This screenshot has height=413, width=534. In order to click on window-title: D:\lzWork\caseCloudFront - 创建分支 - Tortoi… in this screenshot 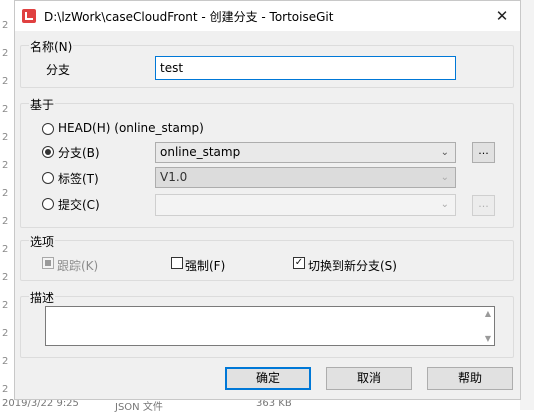, I will do `click(189, 17)`.